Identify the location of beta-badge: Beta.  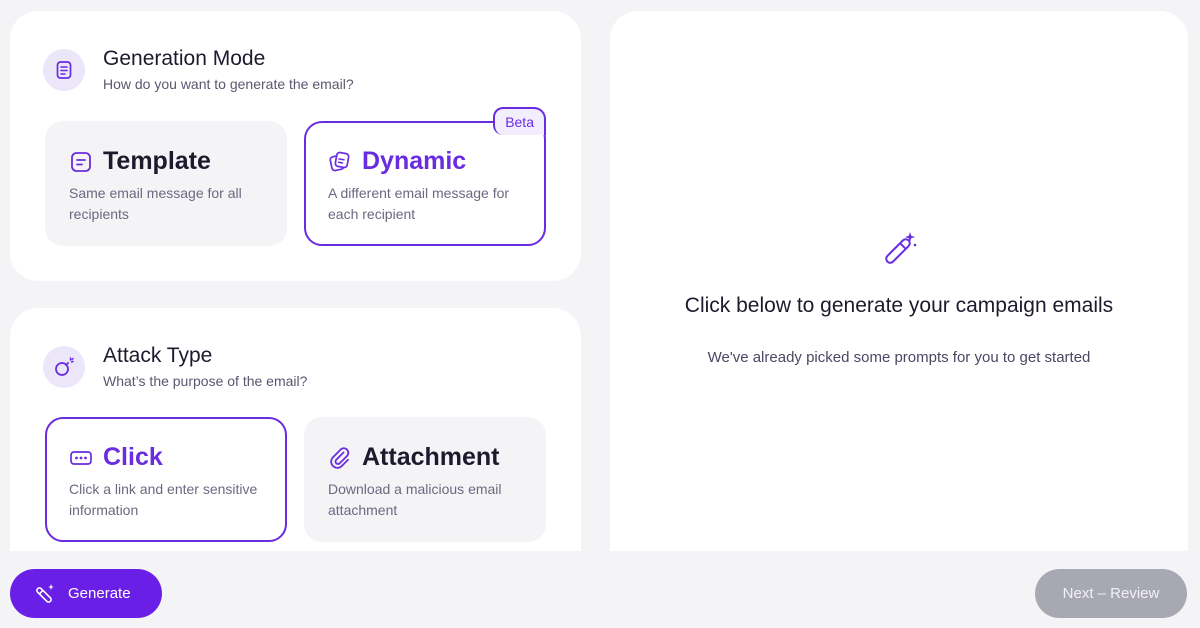
(519, 121).